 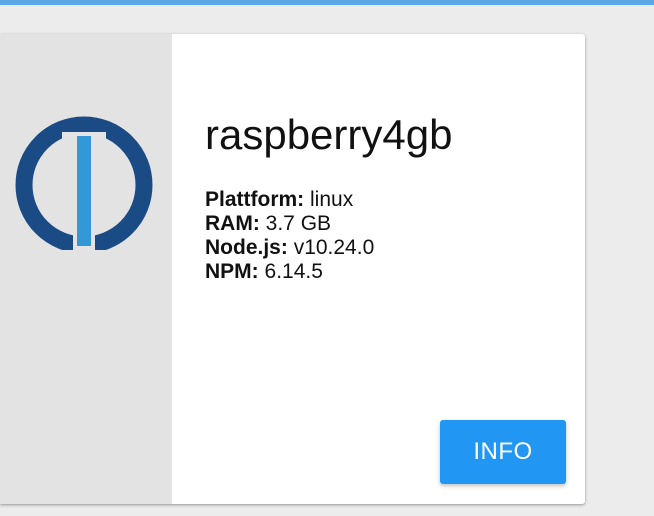 What do you see at coordinates (293, 271) in the screenshot?
I see `npm-value: 6.14.5` at bounding box center [293, 271].